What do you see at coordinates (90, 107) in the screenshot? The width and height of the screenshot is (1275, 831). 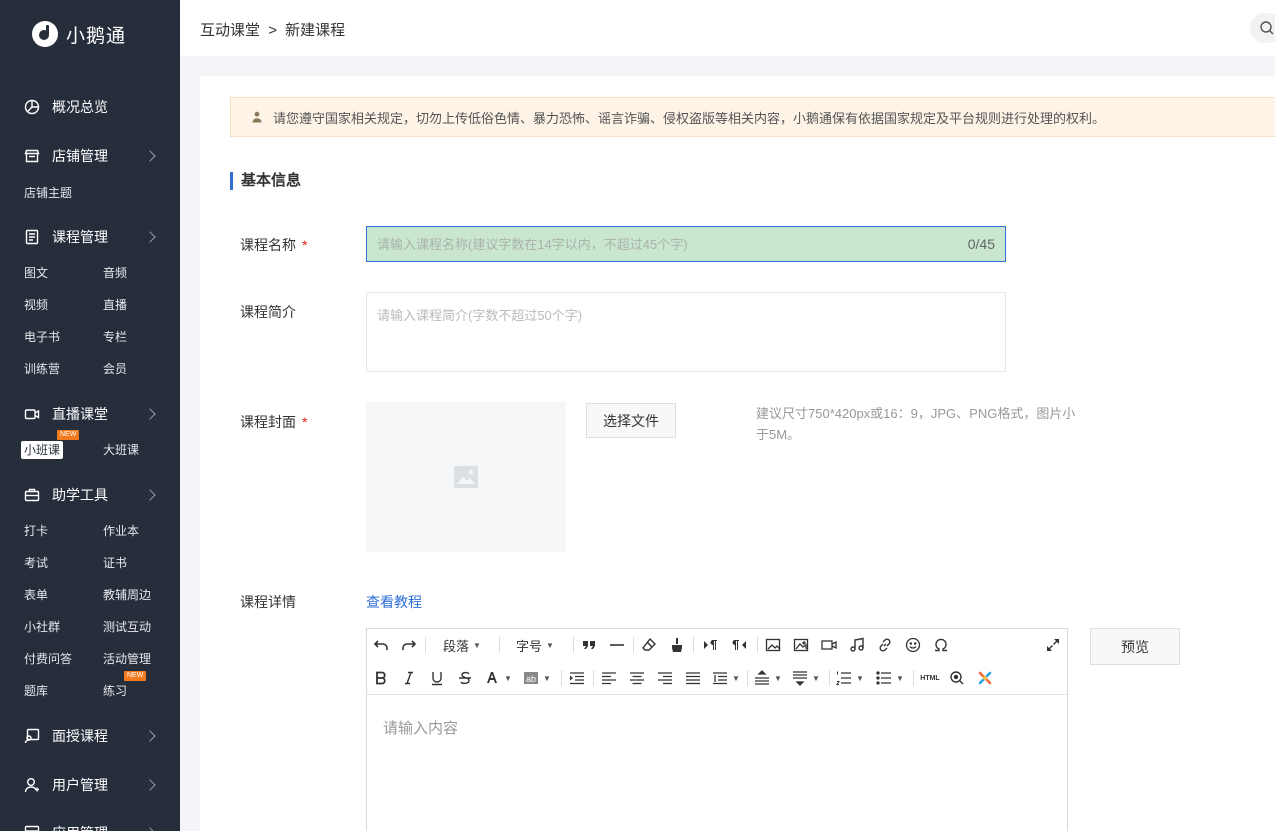 I see `sidebar-item-overview: 概况总览` at bounding box center [90, 107].